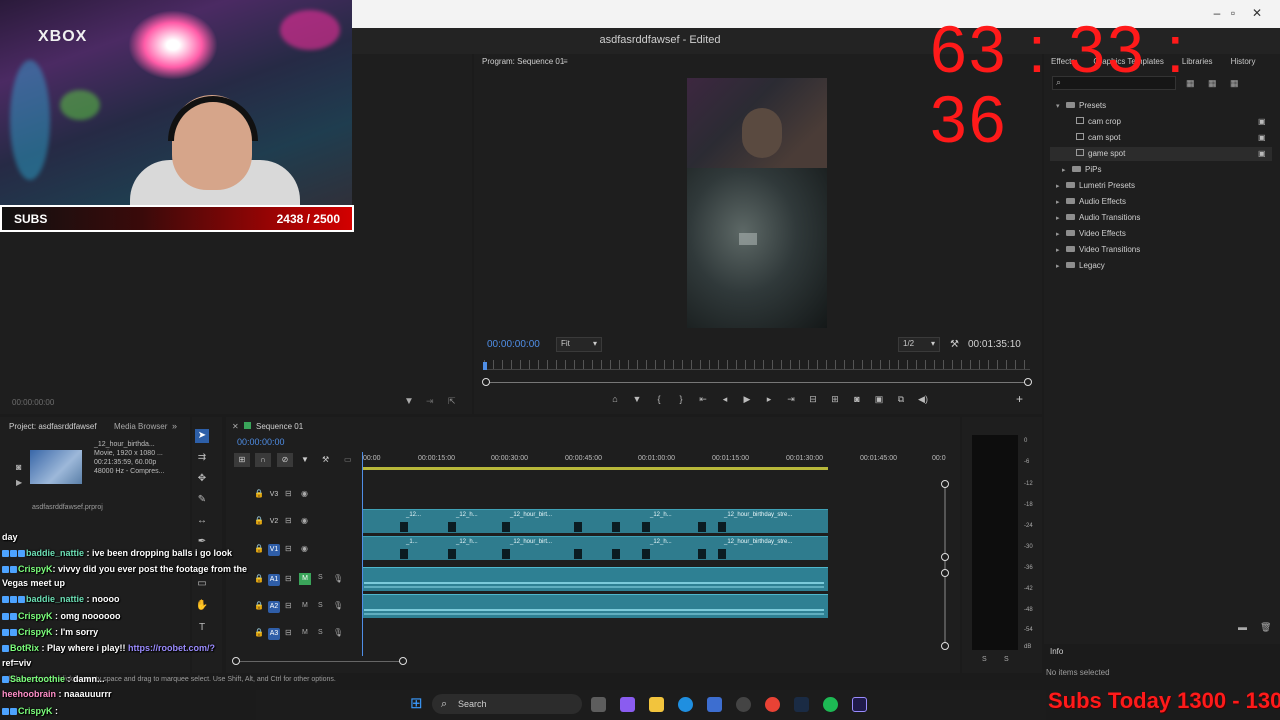 Image resolution: width=1280 pixels, height=720 pixels. I want to click on audio-clip-a2, so click(595, 606).